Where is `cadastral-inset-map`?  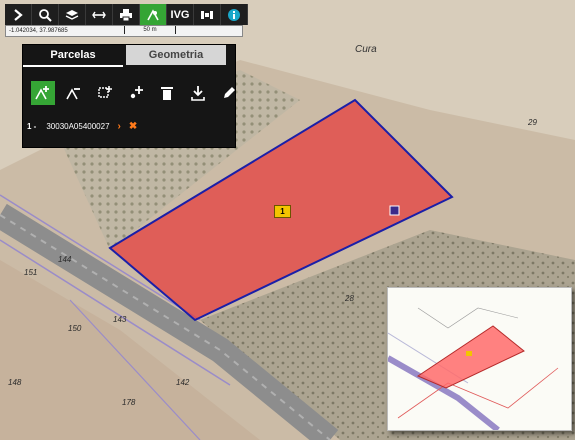 cadastral-inset-map is located at coordinates (479, 359).